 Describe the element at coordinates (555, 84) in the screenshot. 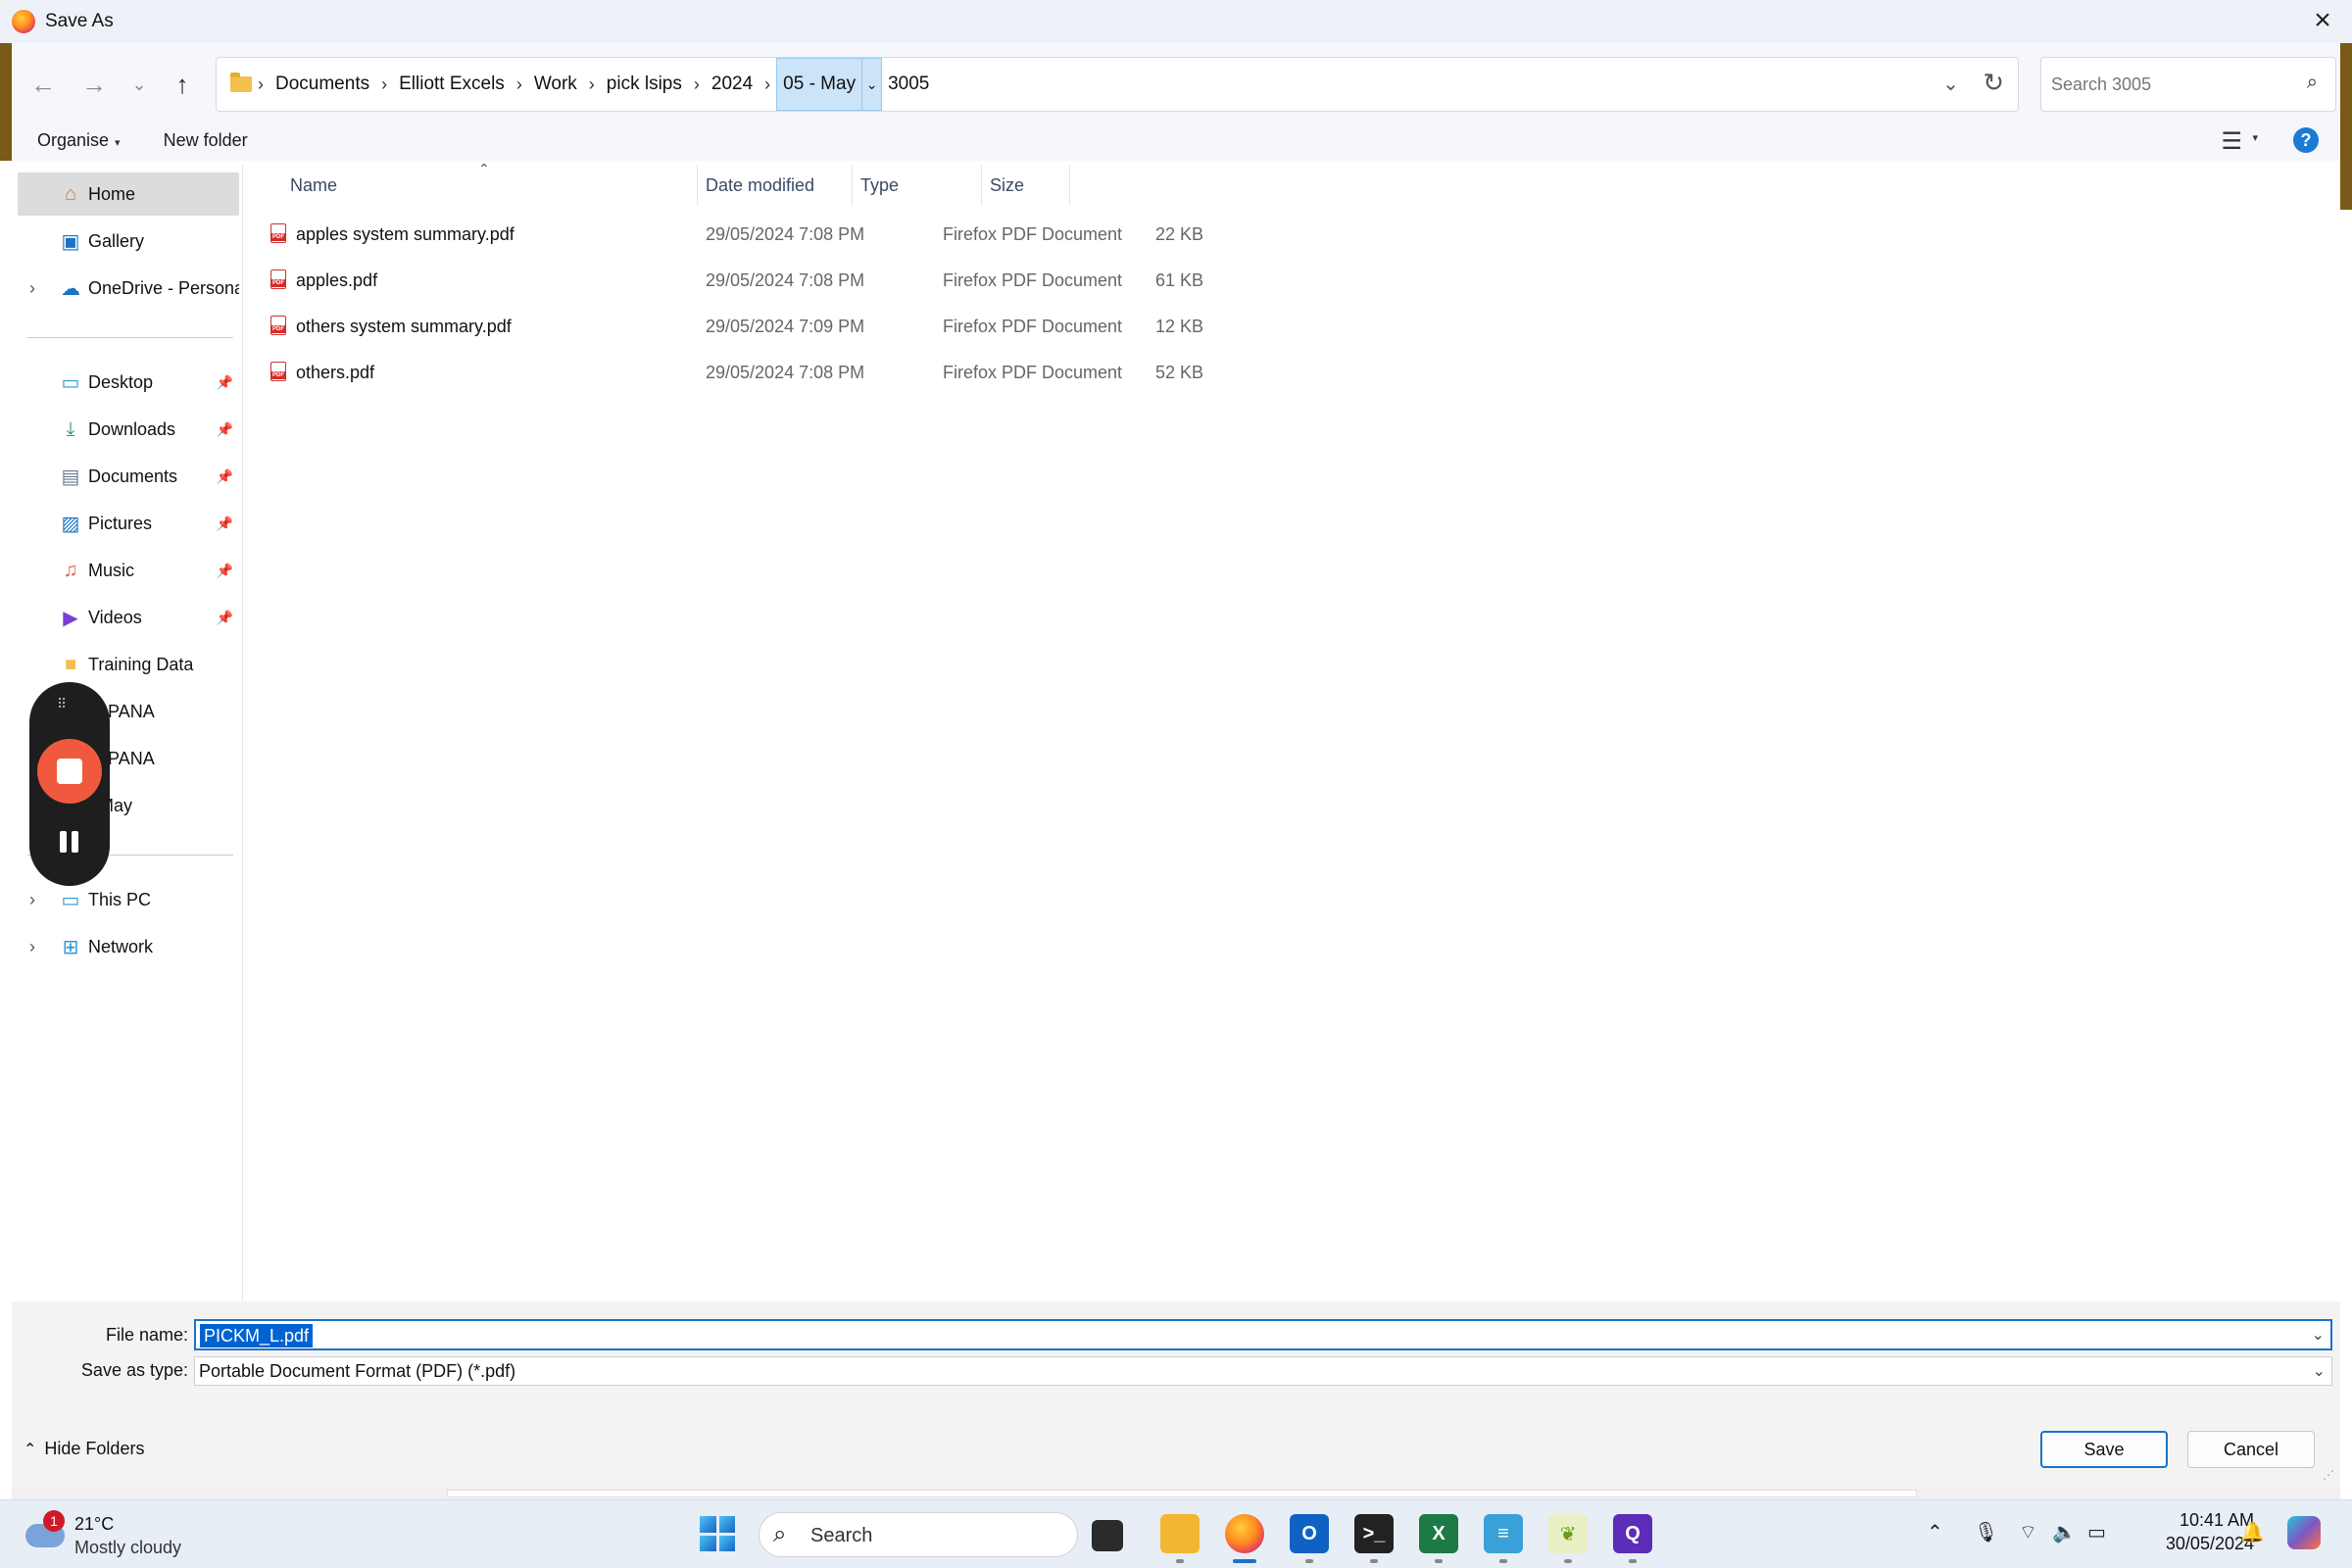

I see `breadcrumb-work: Work` at that location.